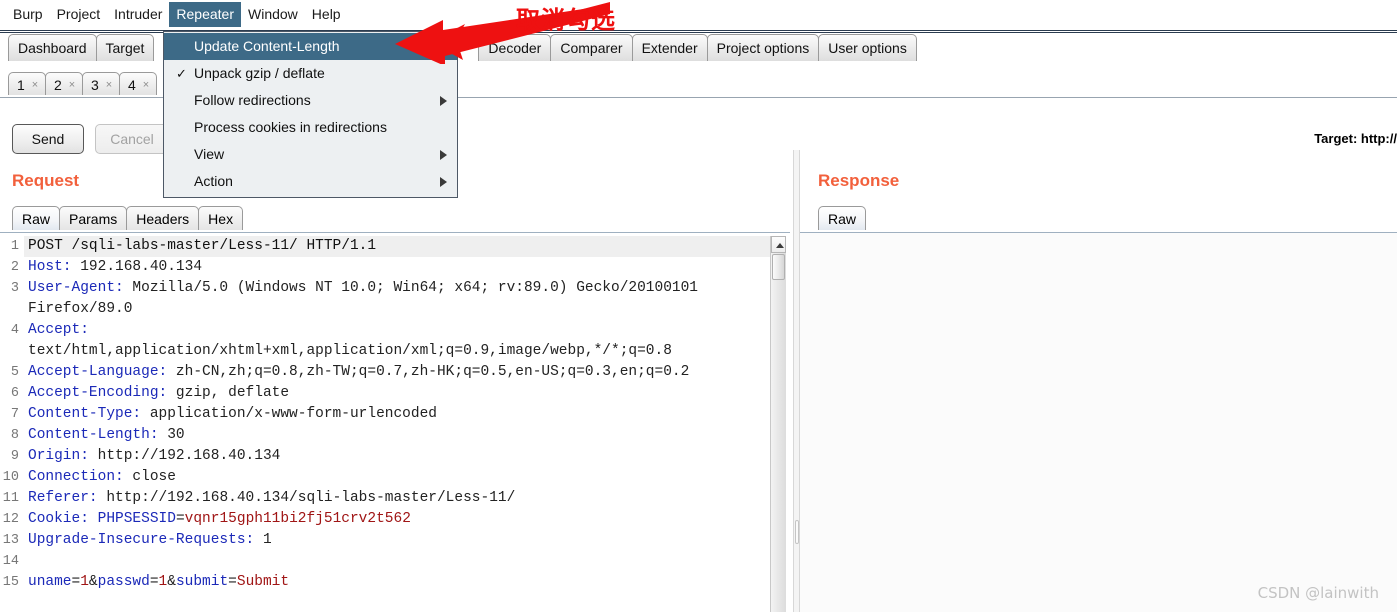  Describe the element at coordinates (796, 381) in the screenshot. I see `pane-splitter` at that location.